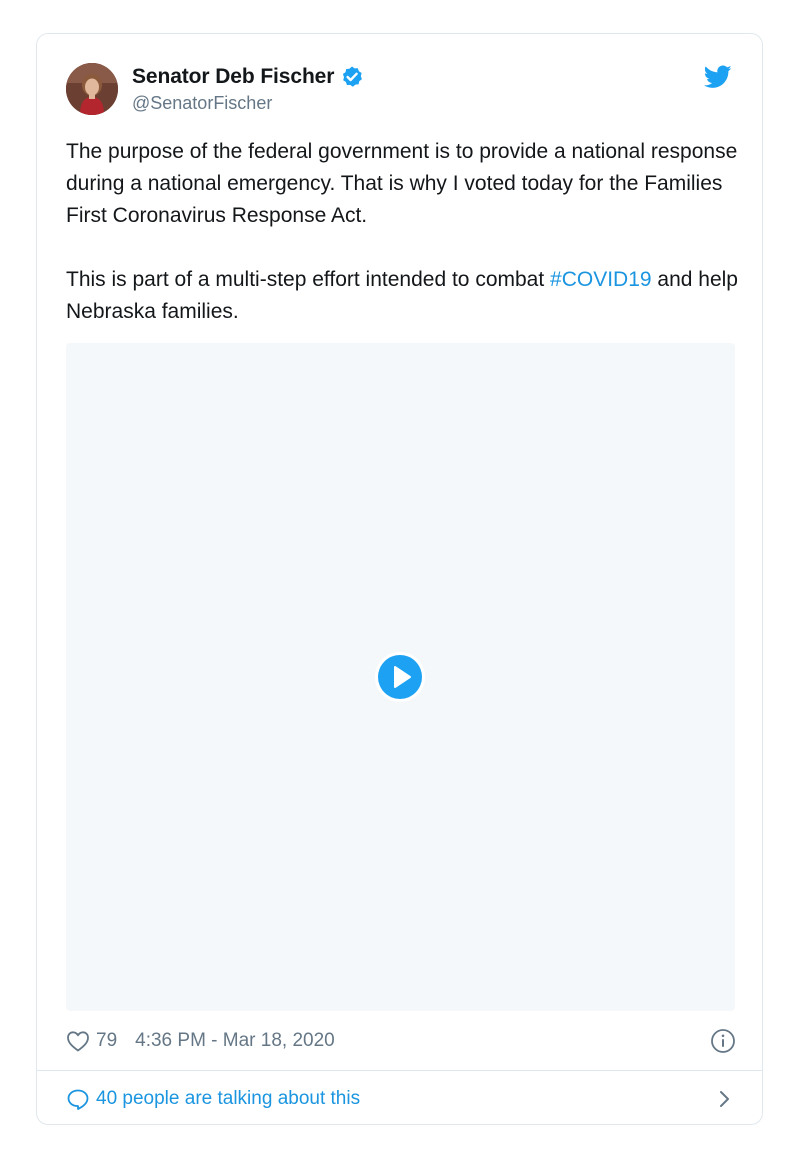  What do you see at coordinates (353, 76) in the screenshot?
I see `verified-badge-icon` at bounding box center [353, 76].